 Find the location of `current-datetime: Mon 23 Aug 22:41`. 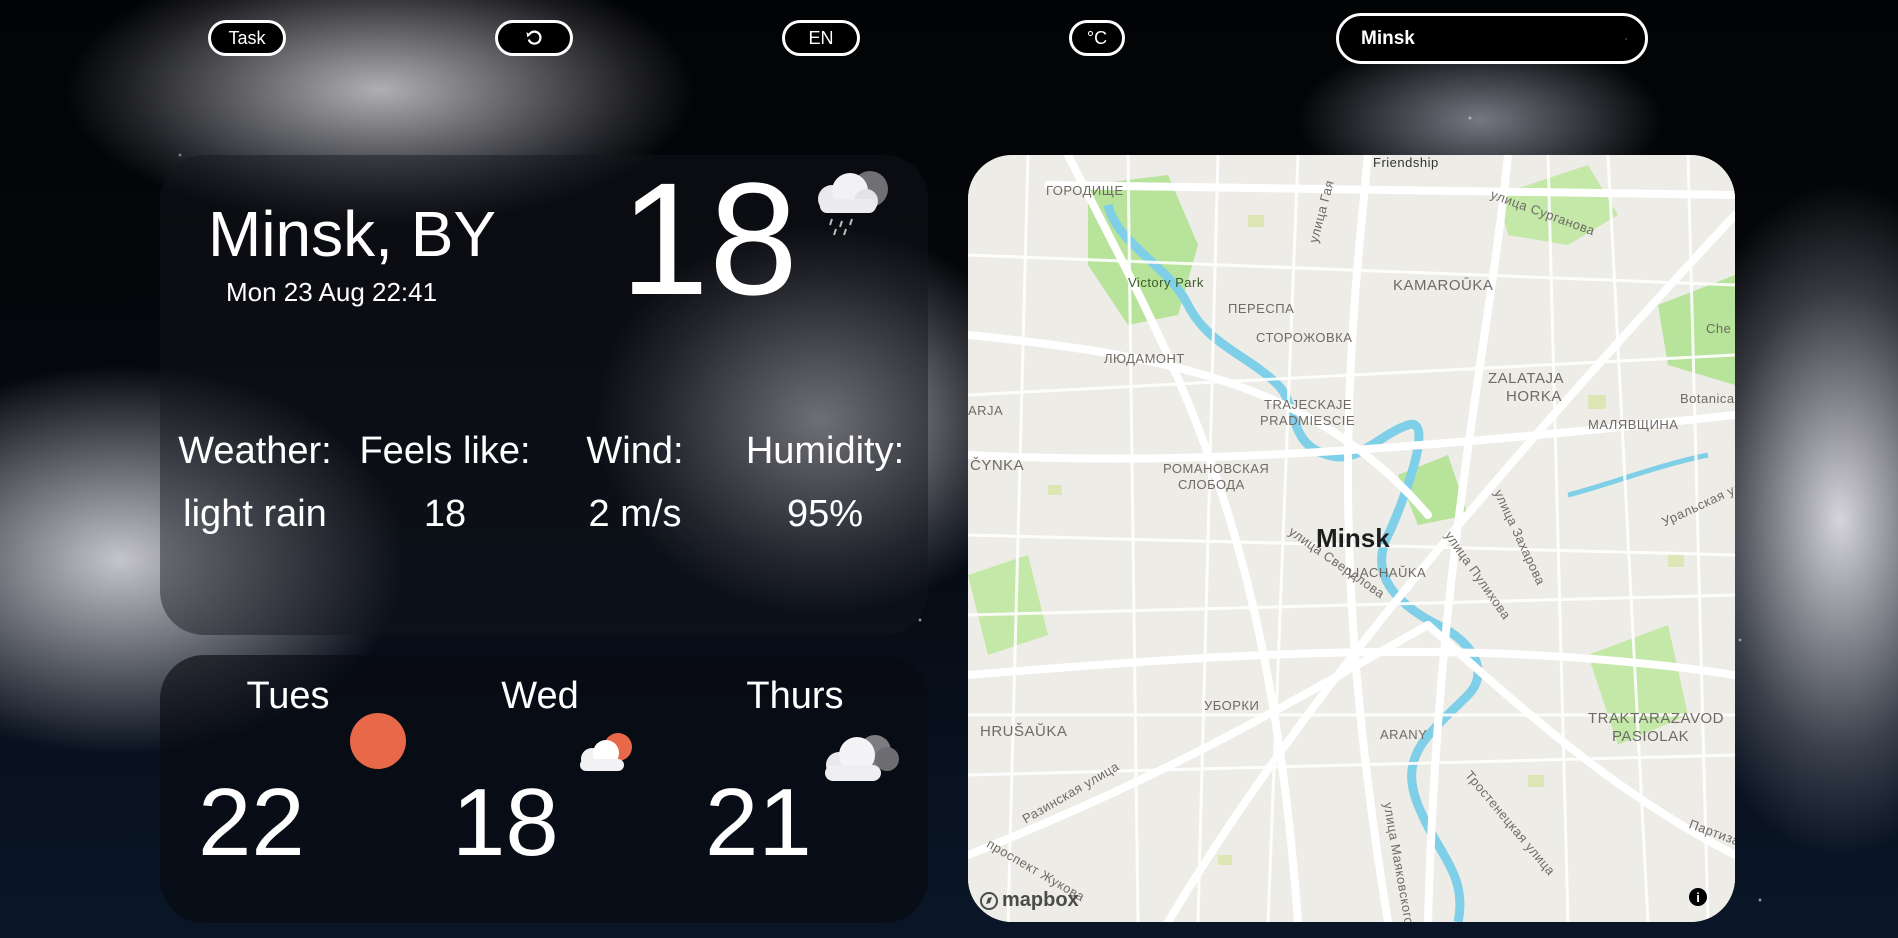

current-datetime: Mon 23 Aug 22:41 is located at coordinates (332, 292).